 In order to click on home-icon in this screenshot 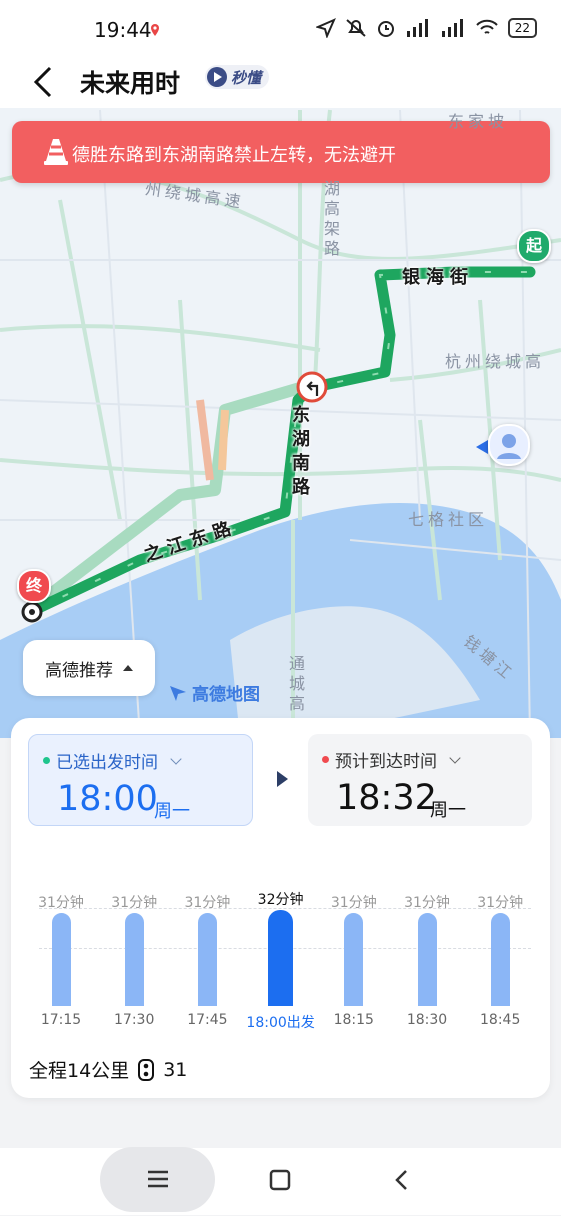, I will do `click(280, 1180)`.